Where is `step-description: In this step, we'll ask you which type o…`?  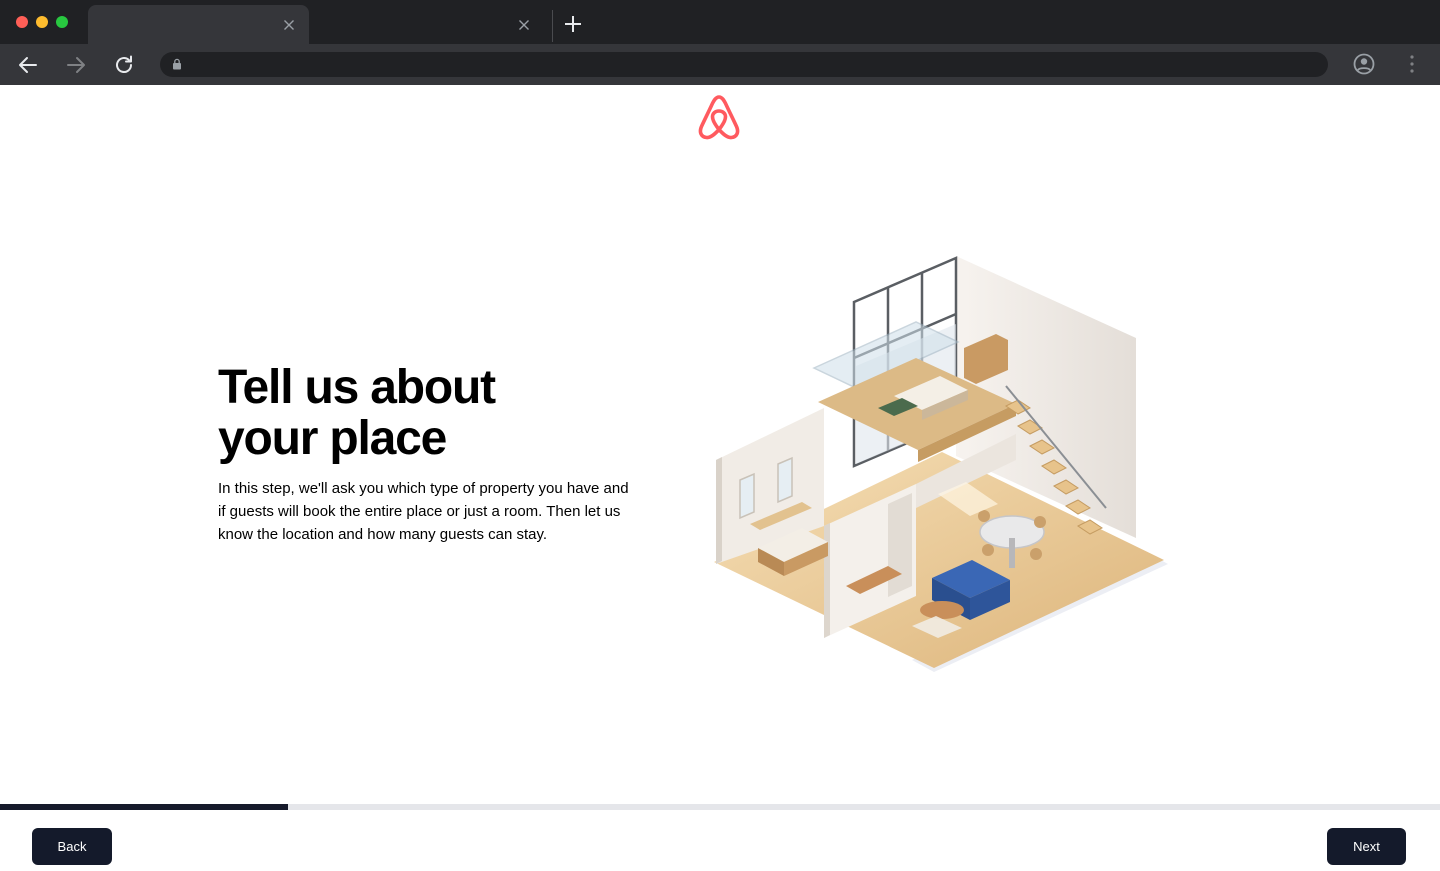 step-description: In this step, we'll ask you which type o… is located at coordinates (423, 511).